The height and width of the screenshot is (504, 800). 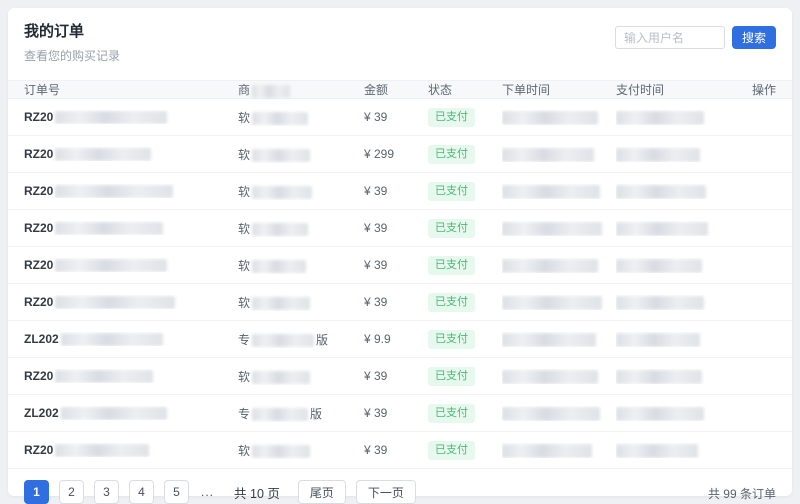 I want to click on page-button-1: 1, so click(x=36, y=492).